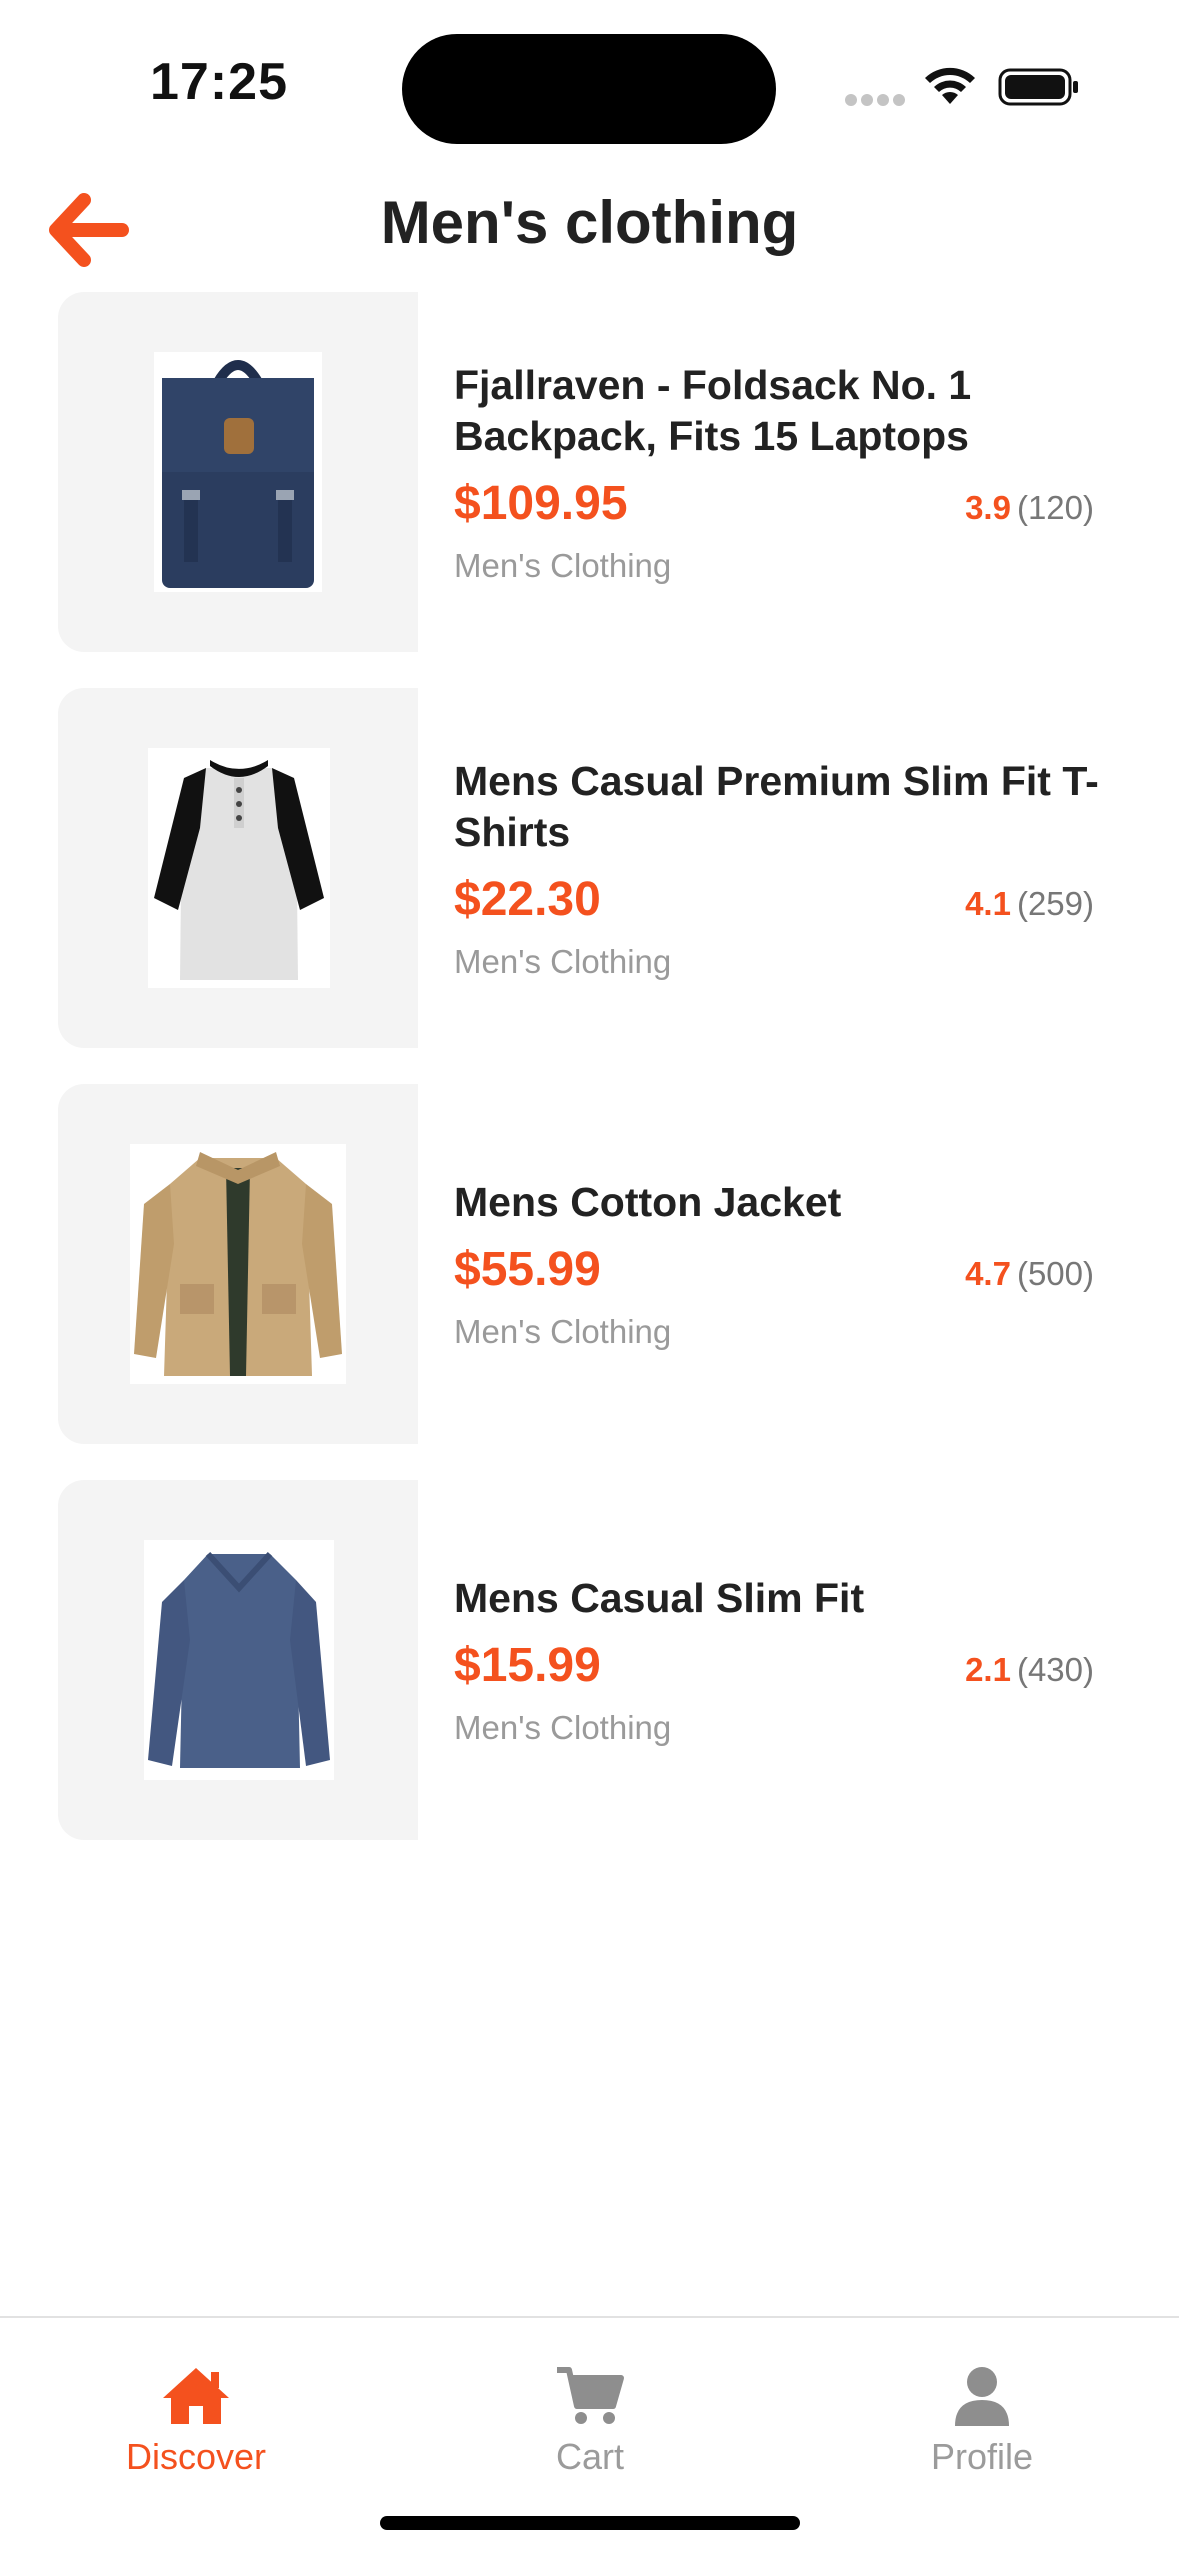 This screenshot has width=1179, height=2558. I want to click on backpack-image, so click(238, 472).